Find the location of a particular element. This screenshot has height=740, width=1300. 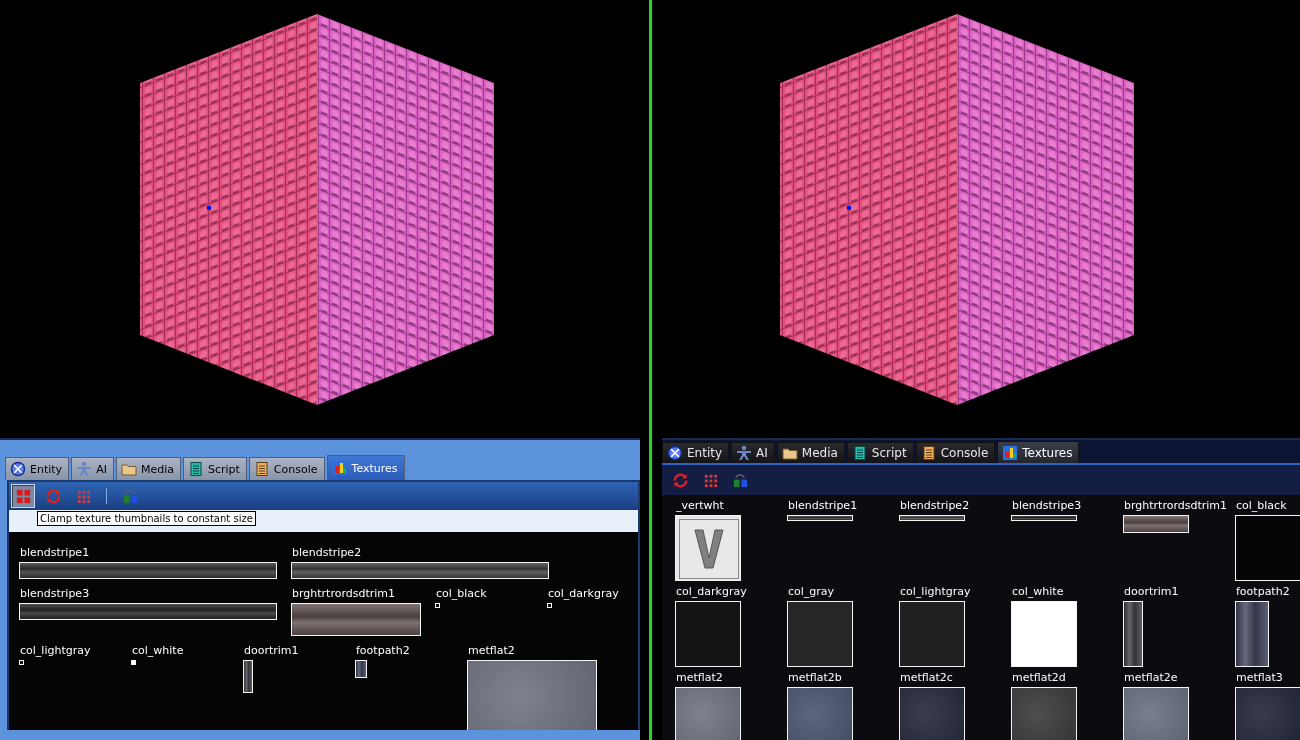

texture-name: metflat2d is located at coordinates (1038, 678).